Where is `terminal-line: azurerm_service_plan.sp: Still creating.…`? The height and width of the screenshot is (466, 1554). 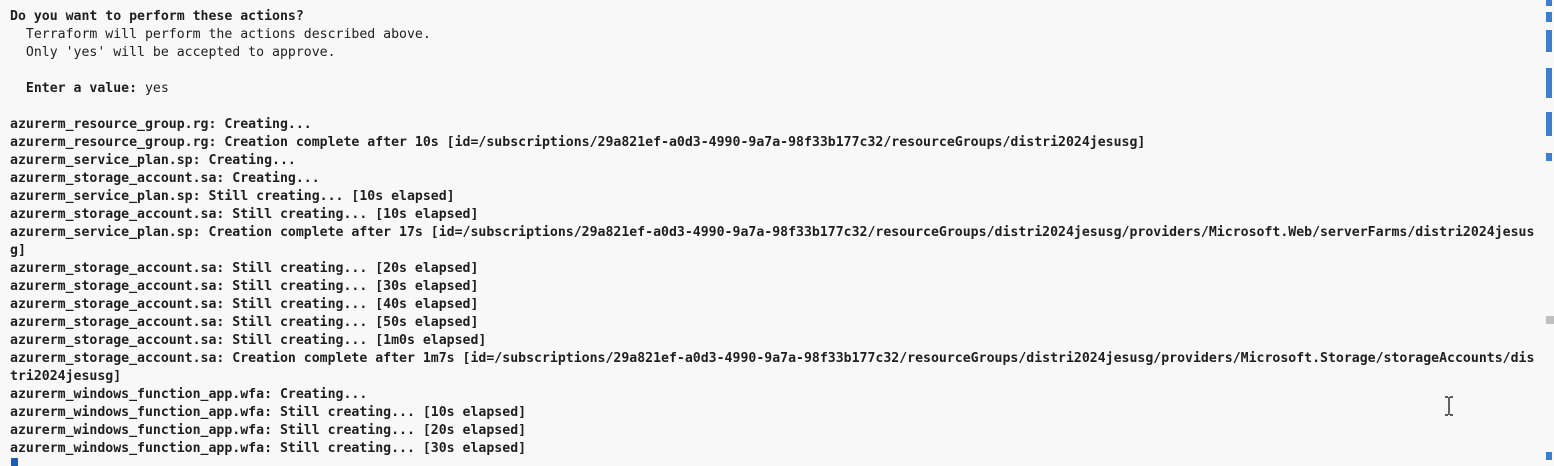
terminal-line: azurerm_service_plan.sp: Still creating.… is located at coordinates (232, 196).